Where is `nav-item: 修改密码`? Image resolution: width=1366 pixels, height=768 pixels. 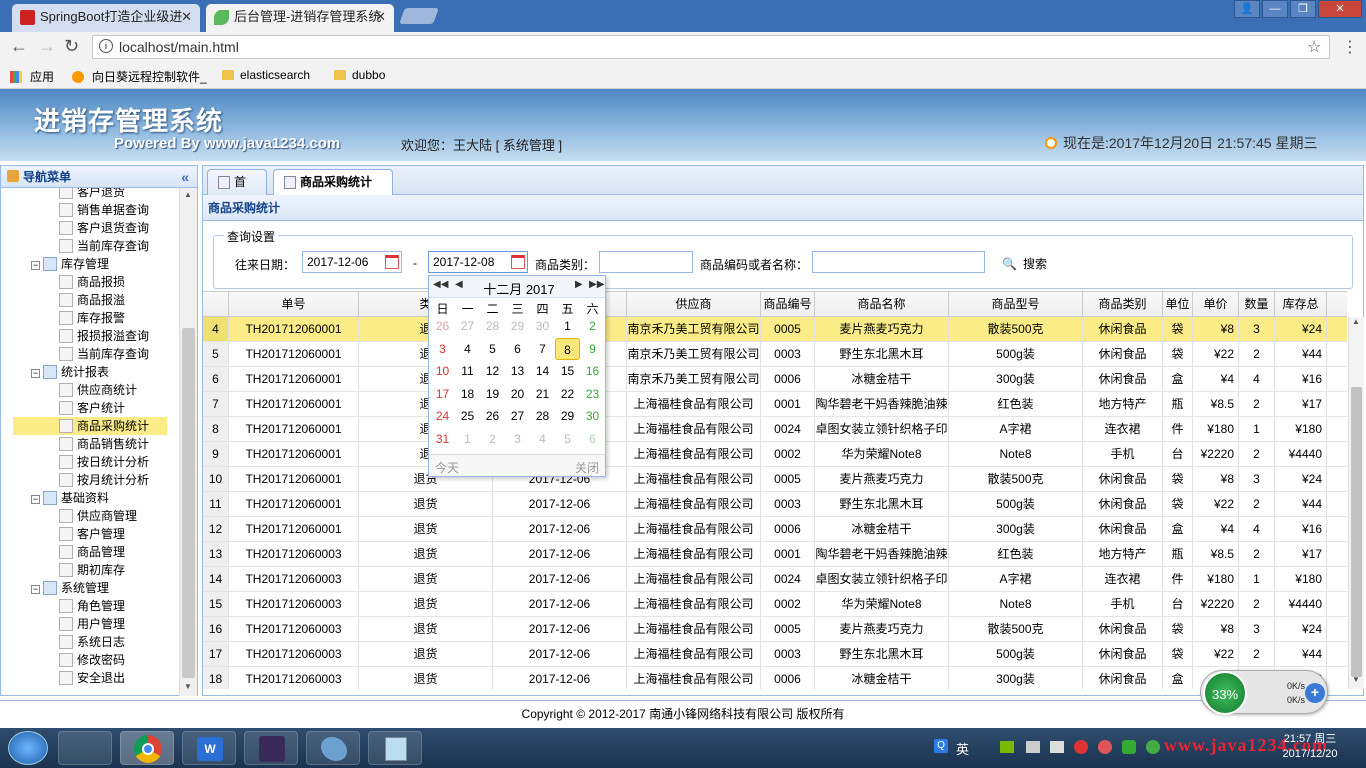
nav-item: 修改密码 is located at coordinates (92, 660).